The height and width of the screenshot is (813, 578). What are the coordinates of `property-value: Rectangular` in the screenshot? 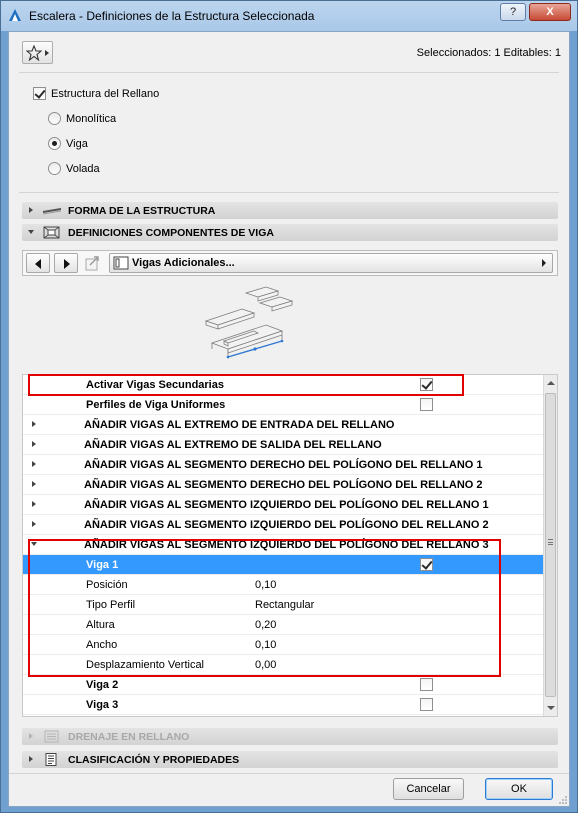 It's located at (284, 605).